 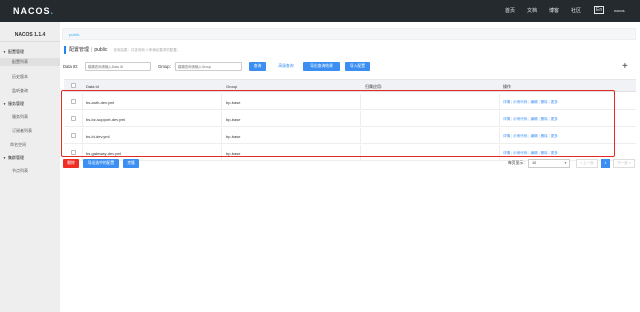 I want to click on namespace-bar: public, so click(x=349, y=34).